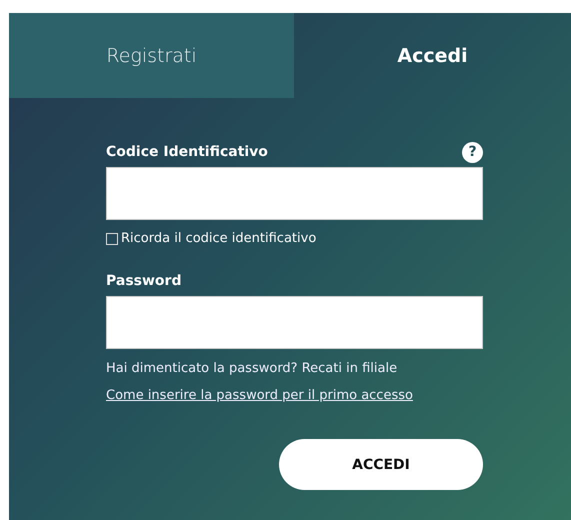 This screenshot has height=520, width=571. I want to click on checkbox, so click(112, 238).